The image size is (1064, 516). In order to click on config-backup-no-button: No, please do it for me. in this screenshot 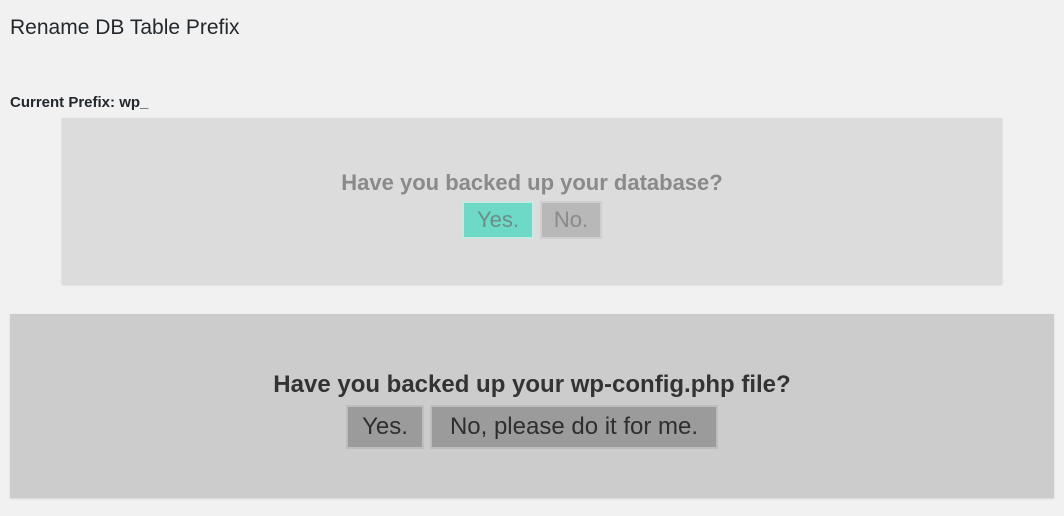, I will do `click(574, 427)`.